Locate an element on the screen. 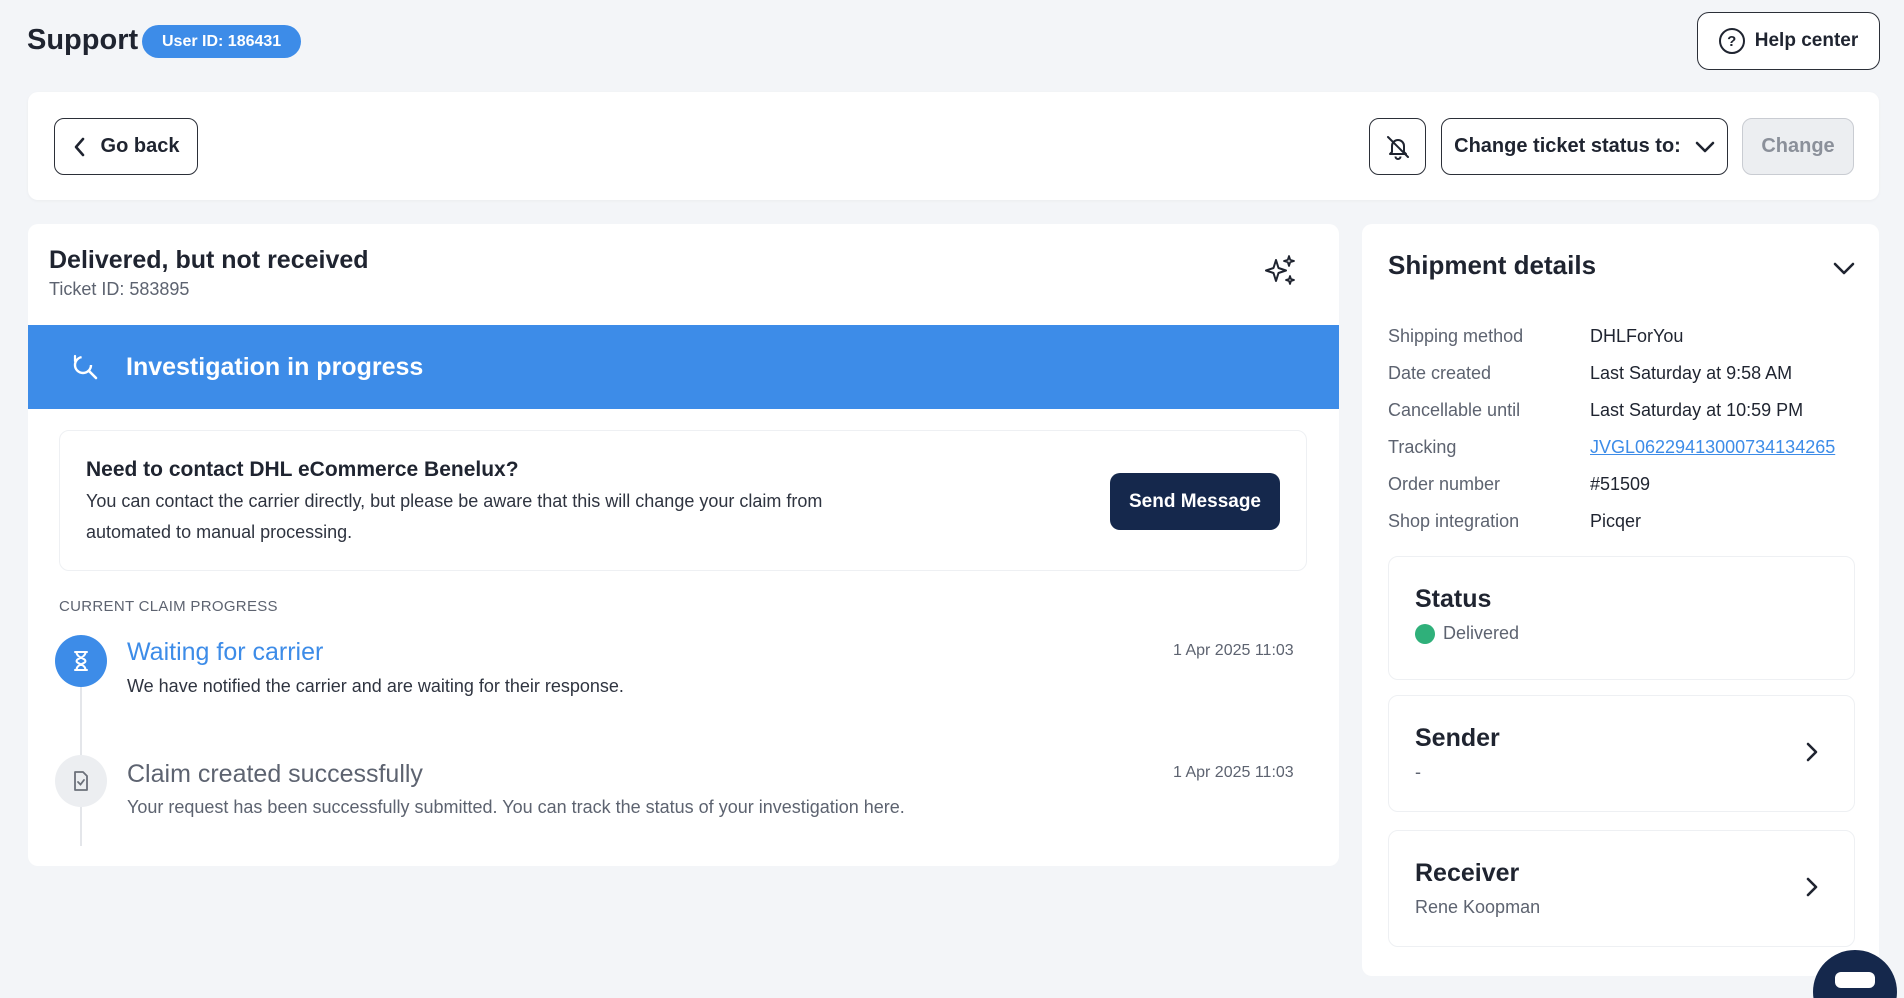  status-value-wrapper: Delivered is located at coordinates (1467, 633).